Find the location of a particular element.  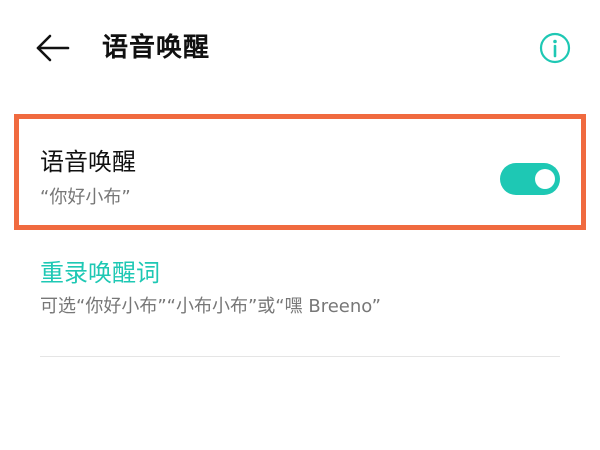

back-button is located at coordinates (52, 48).